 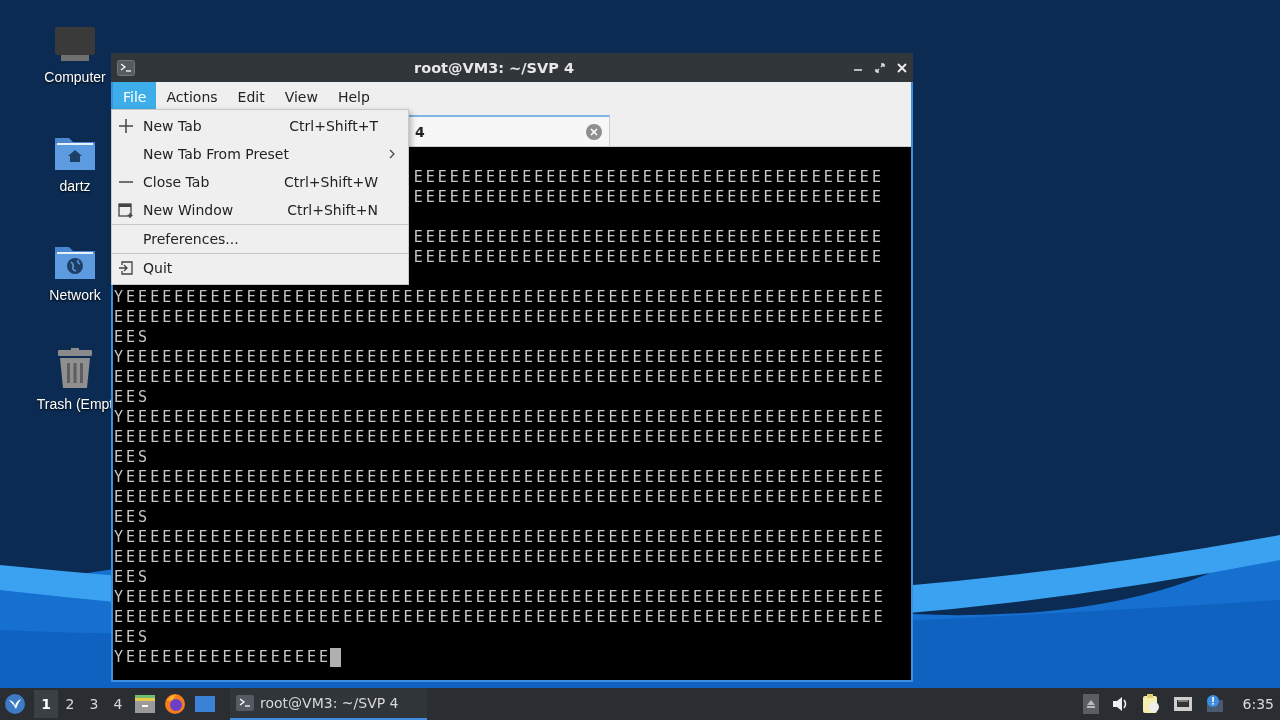 I want to click on clipboard-icon, so click(x=1150, y=704).